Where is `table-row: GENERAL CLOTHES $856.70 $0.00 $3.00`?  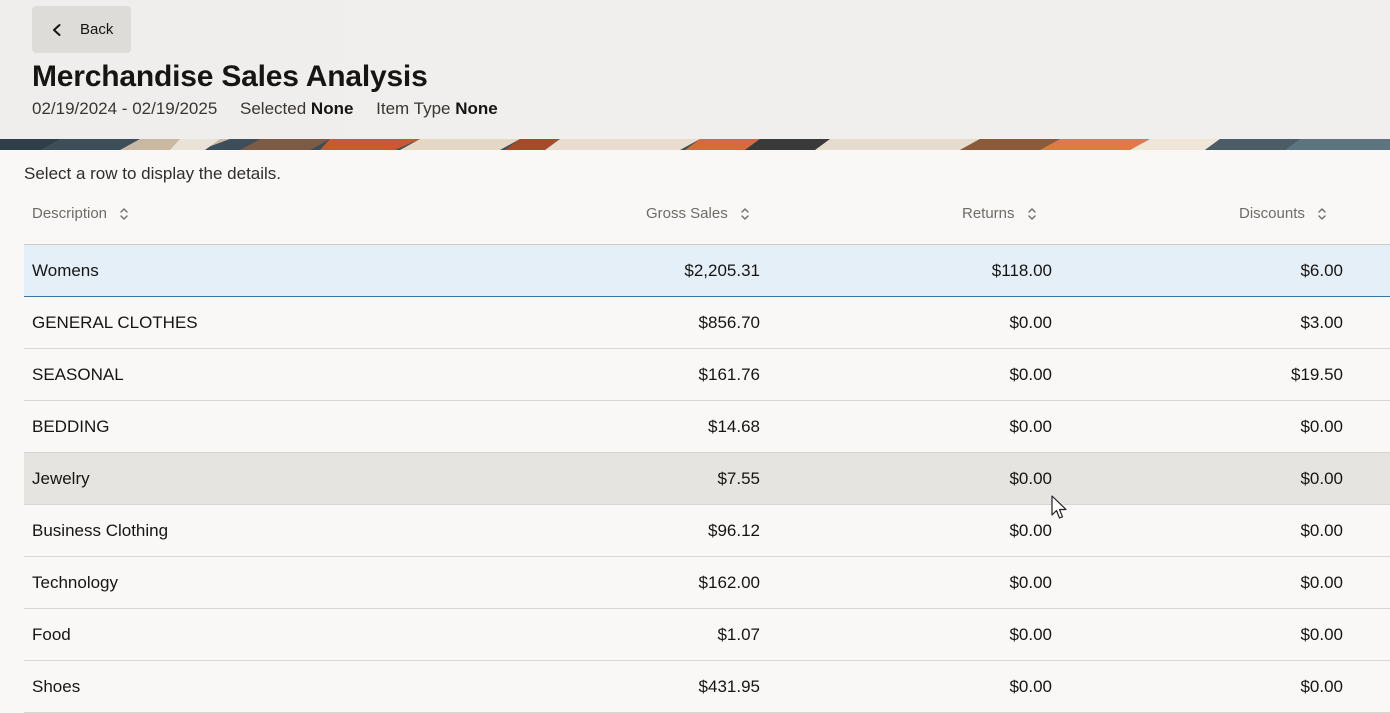
table-row: GENERAL CLOTHES $856.70 $0.00 $3.00 is located at coordinates (707, 323).